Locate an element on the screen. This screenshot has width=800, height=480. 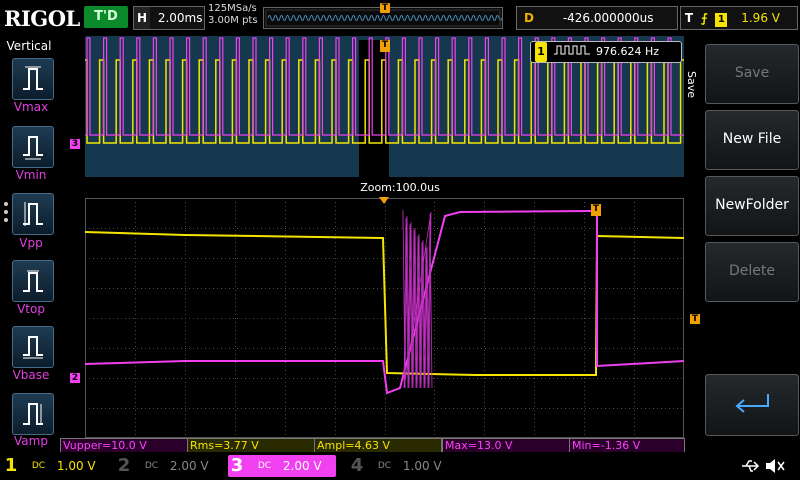
channel-2-indicator: 2 DC 2.00 V is located at coordinates (169, 466).